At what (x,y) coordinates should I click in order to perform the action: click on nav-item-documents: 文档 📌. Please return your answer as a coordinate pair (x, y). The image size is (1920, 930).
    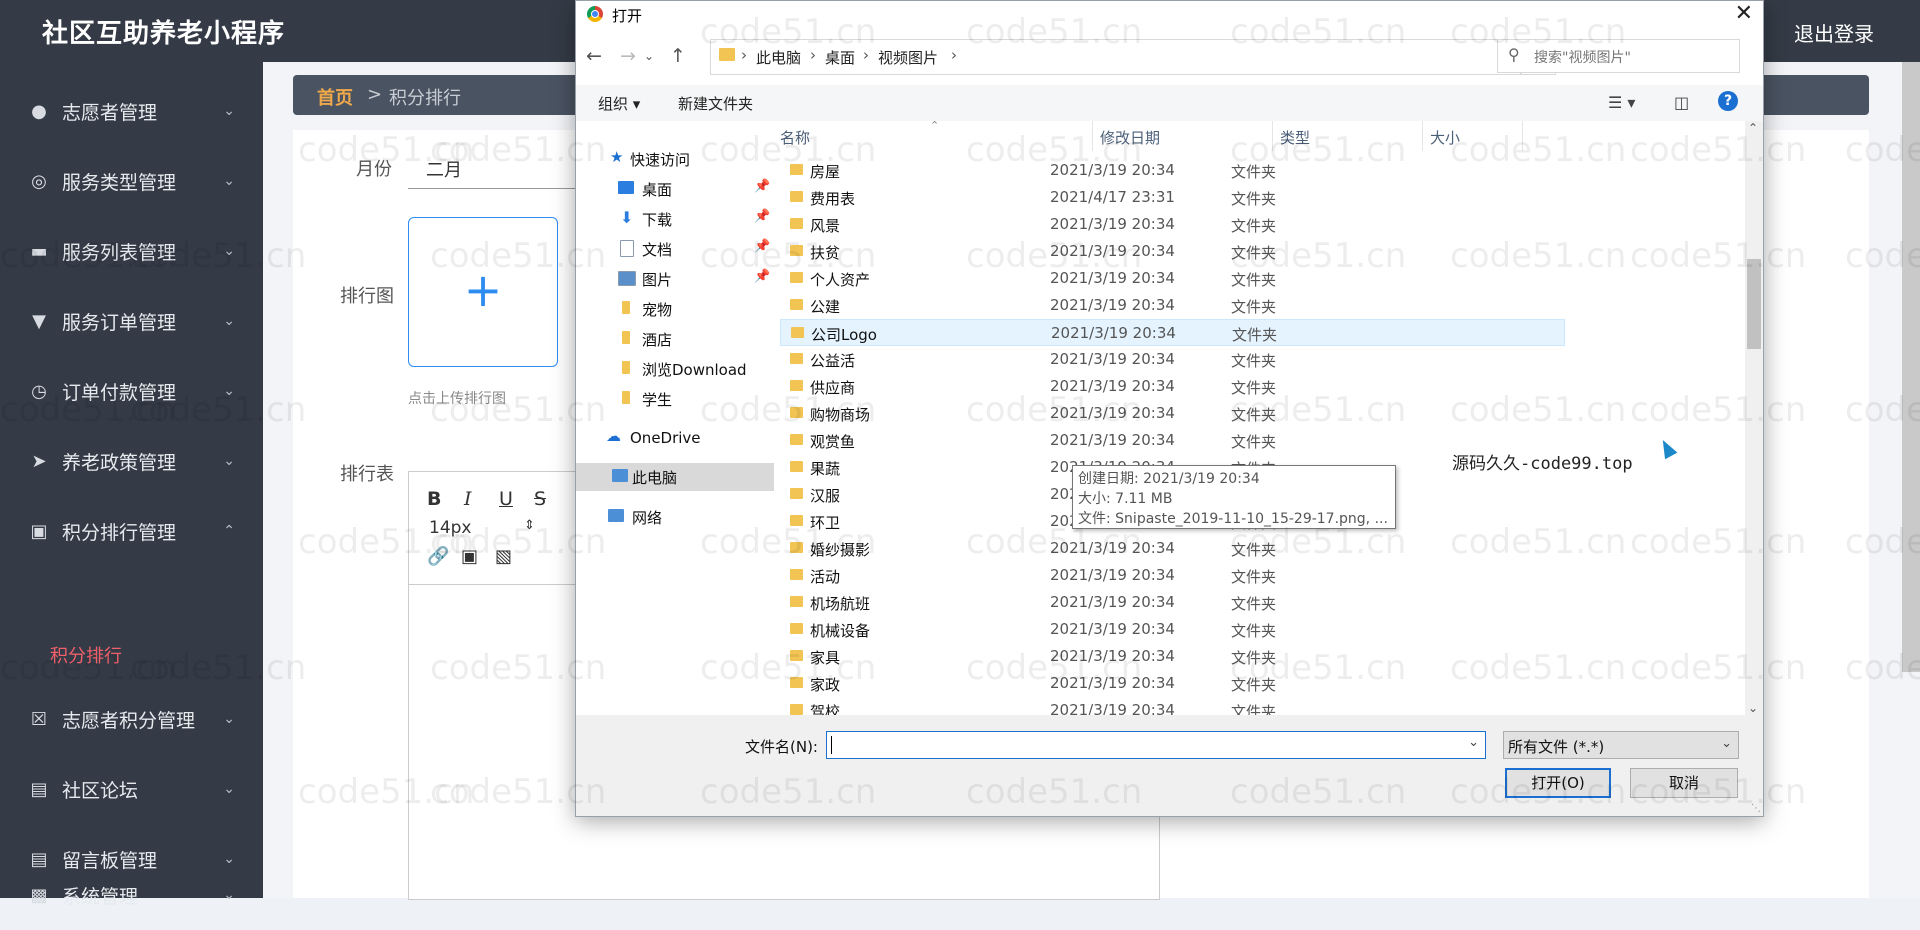
    Looking at the image, I should click on (675, 249).